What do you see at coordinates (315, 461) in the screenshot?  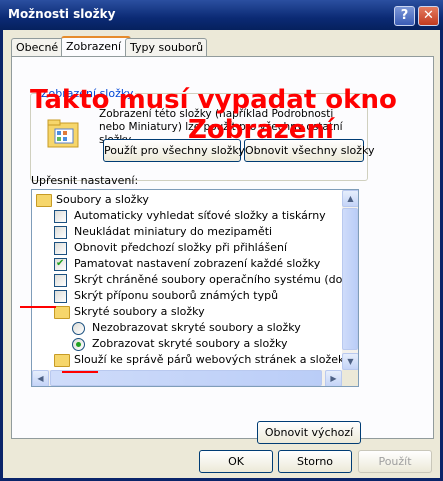 I see `cancel-button: Storno` at bounding box center [315, 461].